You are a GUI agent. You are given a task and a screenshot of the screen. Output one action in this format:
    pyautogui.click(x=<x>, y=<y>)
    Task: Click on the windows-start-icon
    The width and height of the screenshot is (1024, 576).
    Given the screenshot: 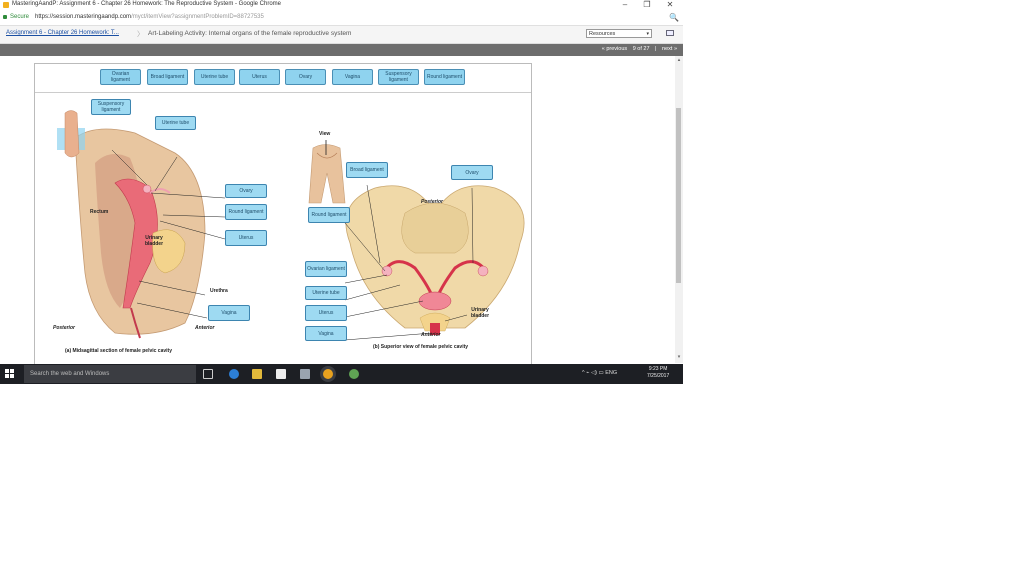 What is the action you would take?
    pyautogui.click(x=9, y=373)
    